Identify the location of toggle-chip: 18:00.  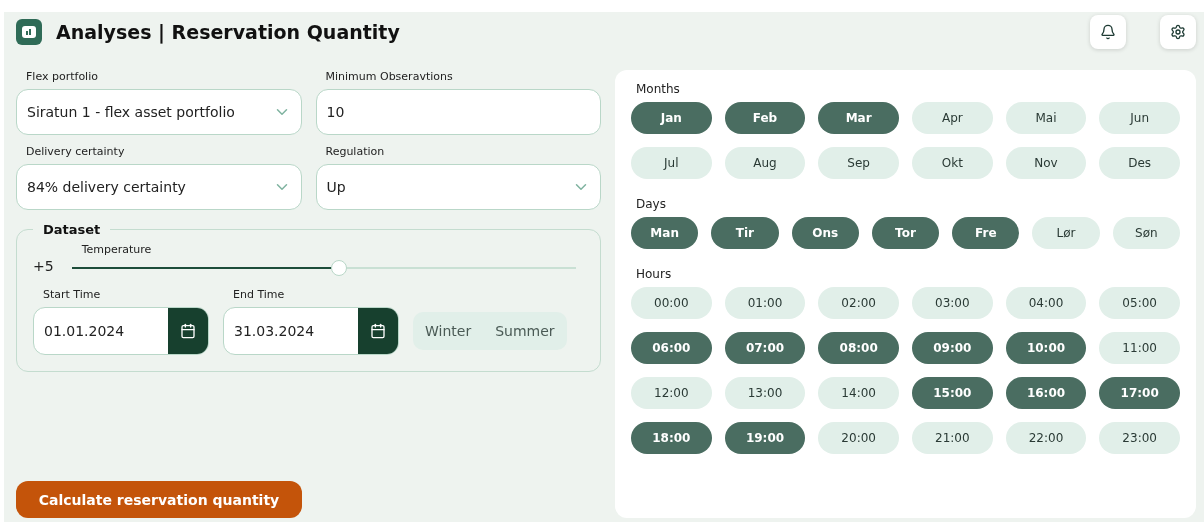
(671, 438).